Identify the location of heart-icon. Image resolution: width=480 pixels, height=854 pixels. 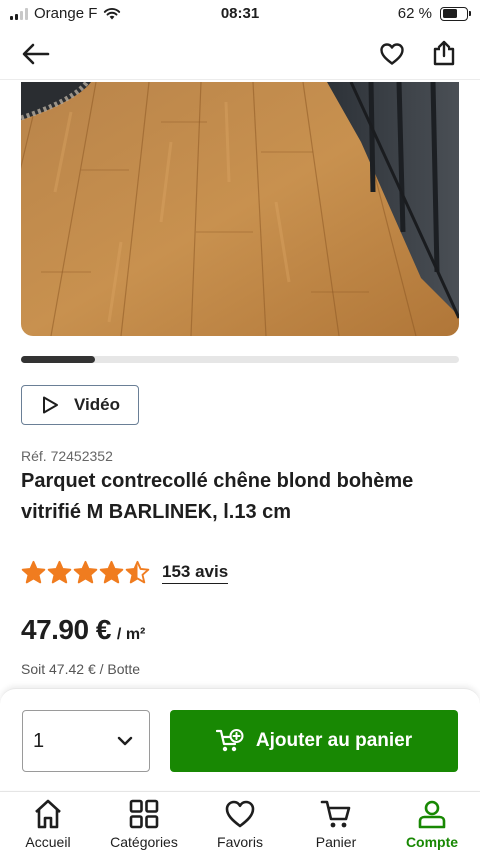
(240, 814).